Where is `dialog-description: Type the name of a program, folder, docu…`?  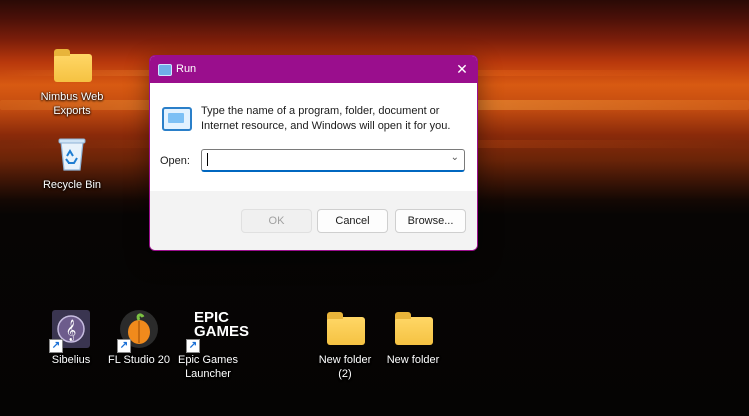
dialog-description: Type the name of a program, folder, docu… is located at coordinates (326, 118).